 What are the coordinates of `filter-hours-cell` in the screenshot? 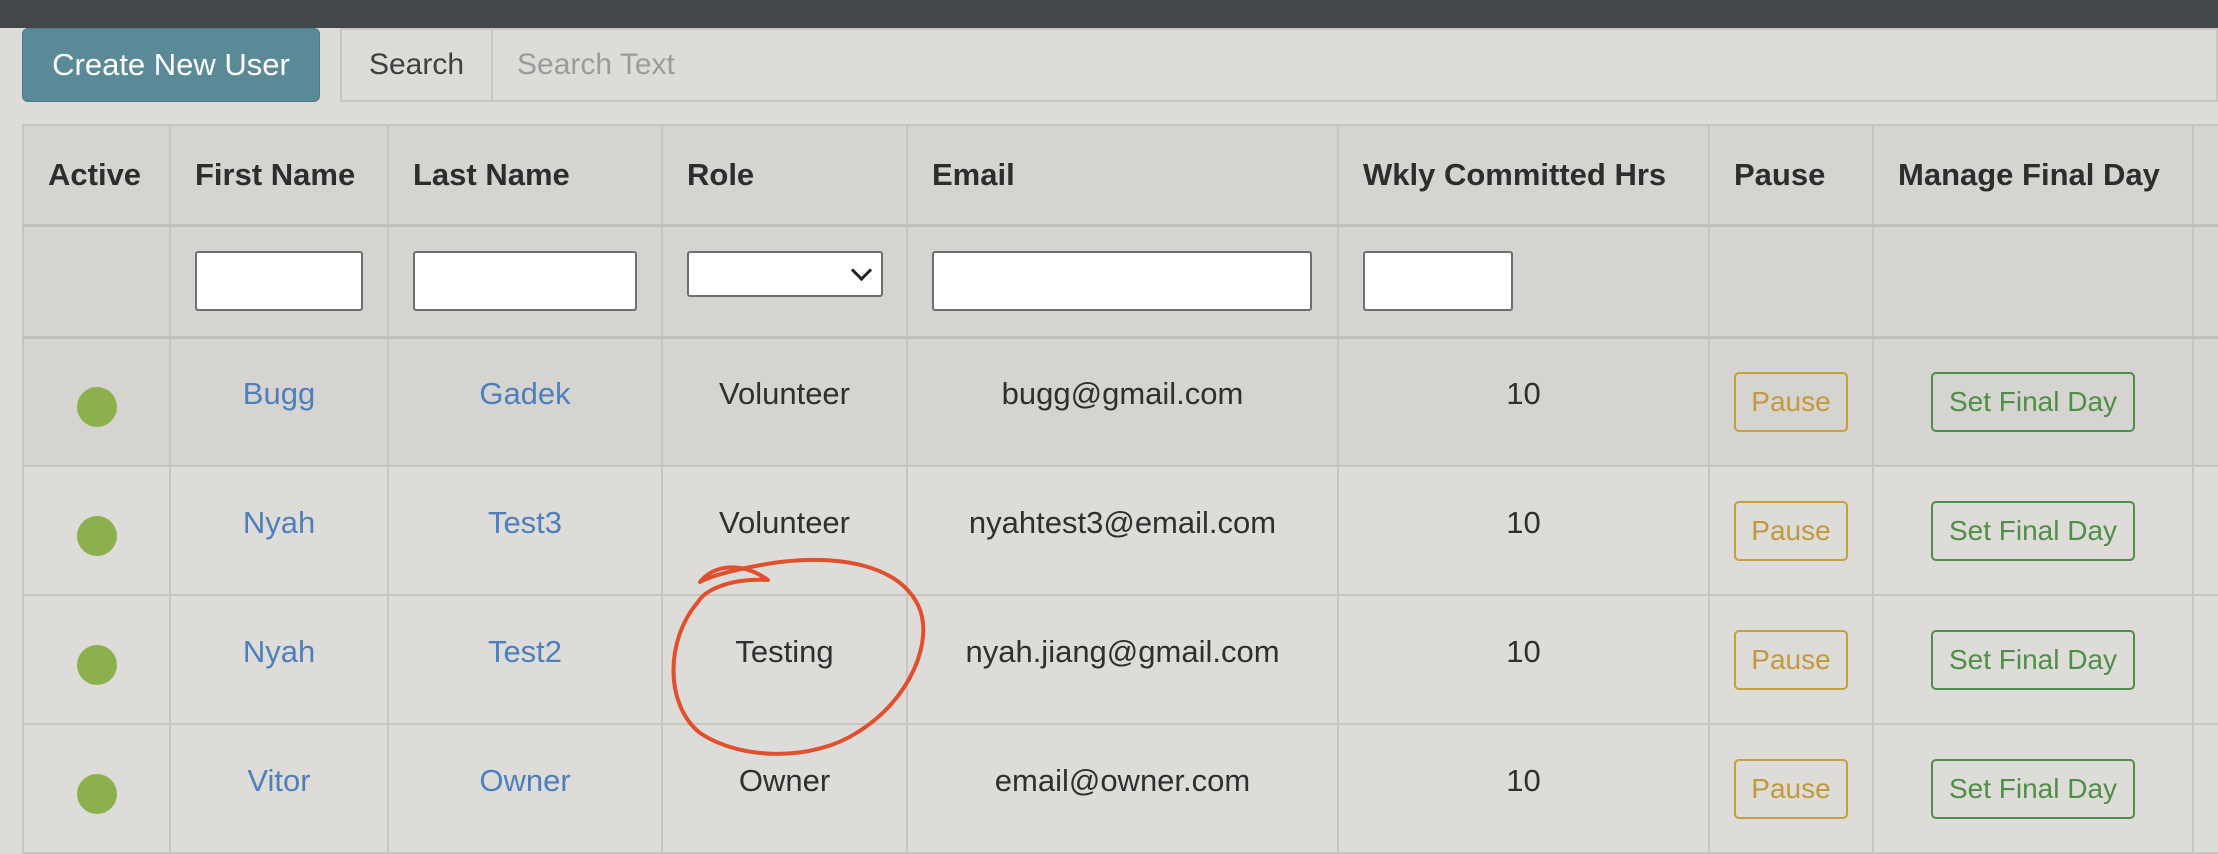 It's located at (1523, 281).